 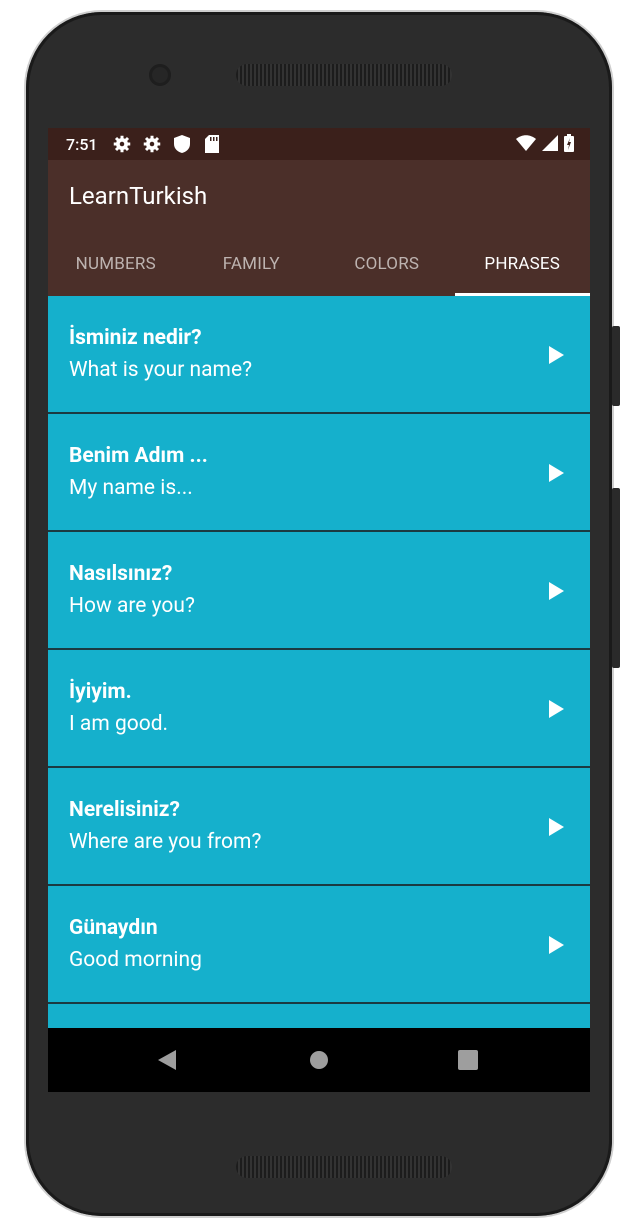 What do you see at coordinates (526, 145) in the screenshot?
I see `wifi-icon` at bounding box center [526, 145].